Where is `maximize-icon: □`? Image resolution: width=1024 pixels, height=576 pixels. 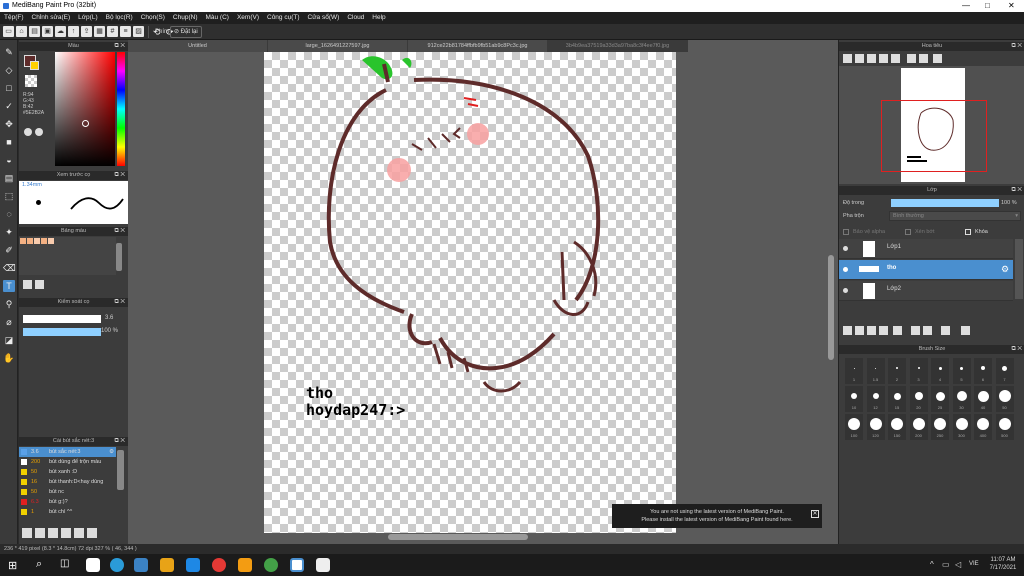 maximize-icon: □ is located at coordinates (987, 6).